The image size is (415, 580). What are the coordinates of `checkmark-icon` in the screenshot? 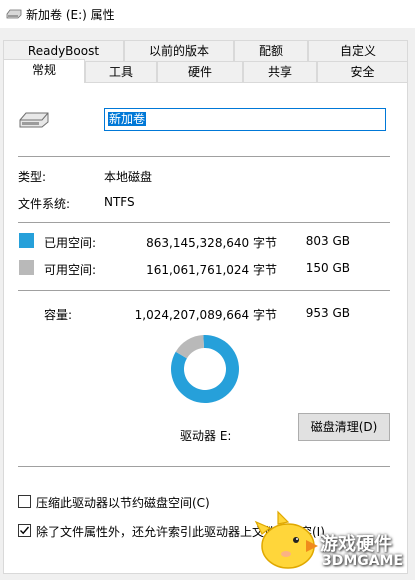 It's located at (25, 530).